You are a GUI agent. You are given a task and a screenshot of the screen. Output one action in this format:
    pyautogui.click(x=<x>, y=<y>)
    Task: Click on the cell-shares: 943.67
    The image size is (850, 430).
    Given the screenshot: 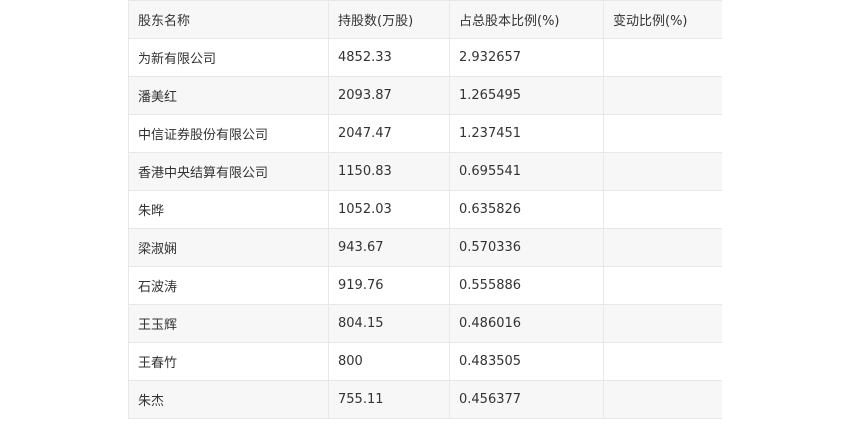 What is the action you would take?
    pyautogui.click(x=389, y=247)
    